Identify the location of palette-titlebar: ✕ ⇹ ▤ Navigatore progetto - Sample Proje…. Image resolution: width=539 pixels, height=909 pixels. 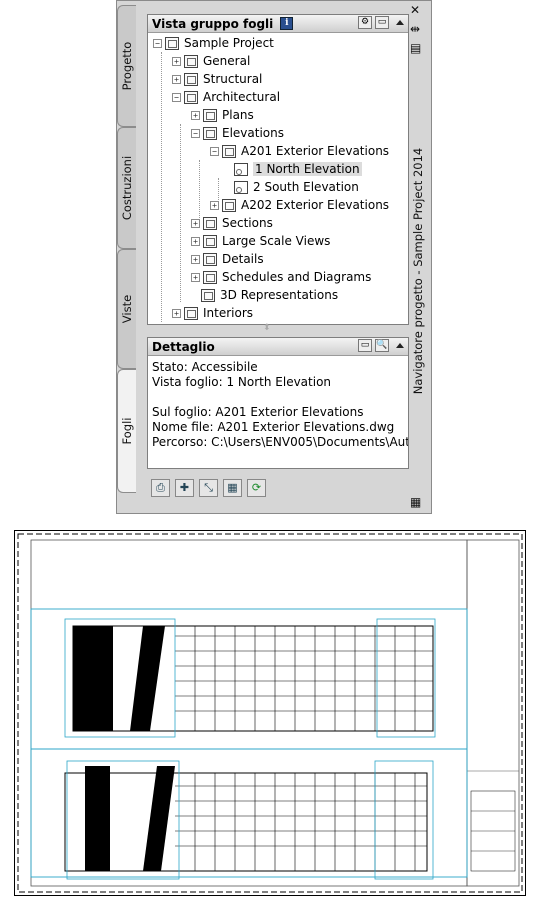
(418, 257).